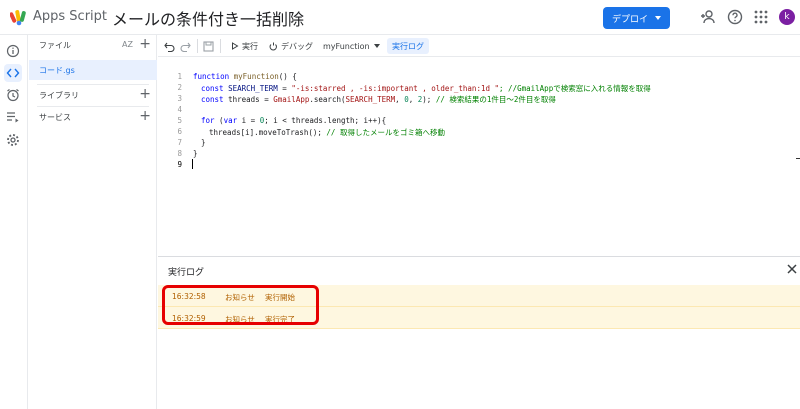  I want to click on add-library-icon: +, so click(145, 94).